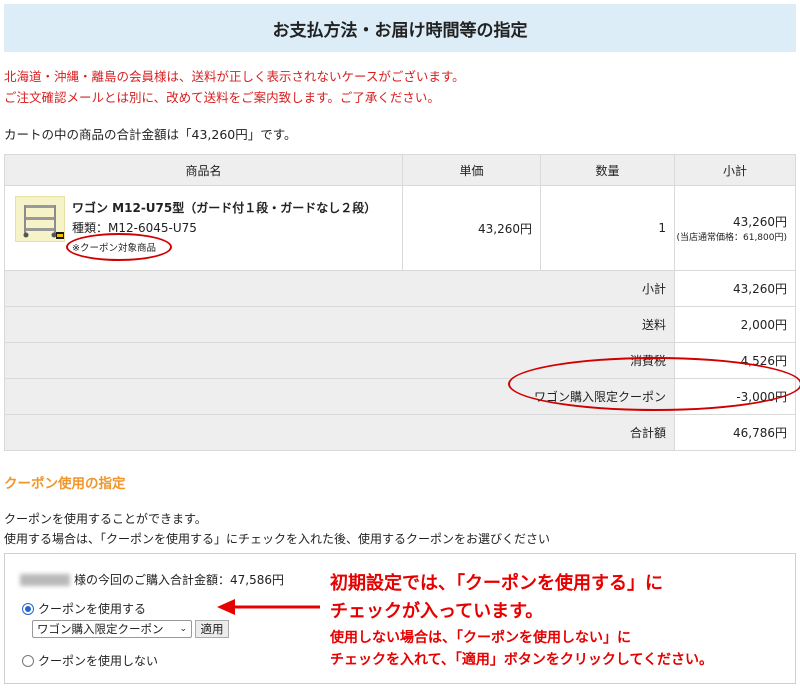  I want to click on use-coupon-option: クーポンを使用する, so click(84, 608).